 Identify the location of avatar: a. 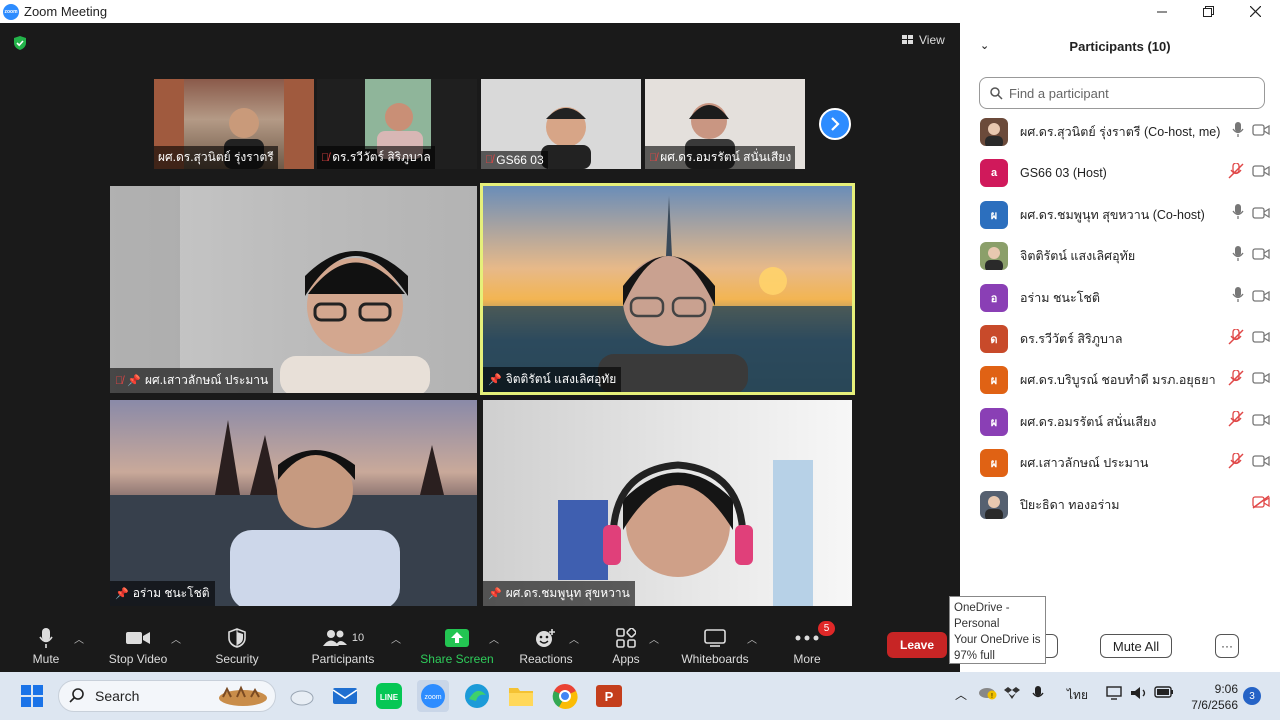
(994, 173).